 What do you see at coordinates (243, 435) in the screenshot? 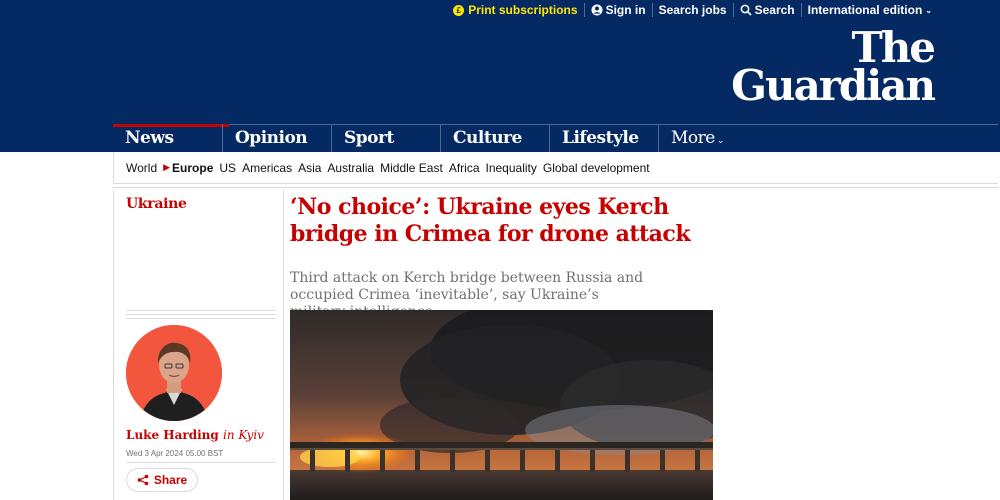
I see `author-location: in Kyiv` at bounding box center [243, 435].